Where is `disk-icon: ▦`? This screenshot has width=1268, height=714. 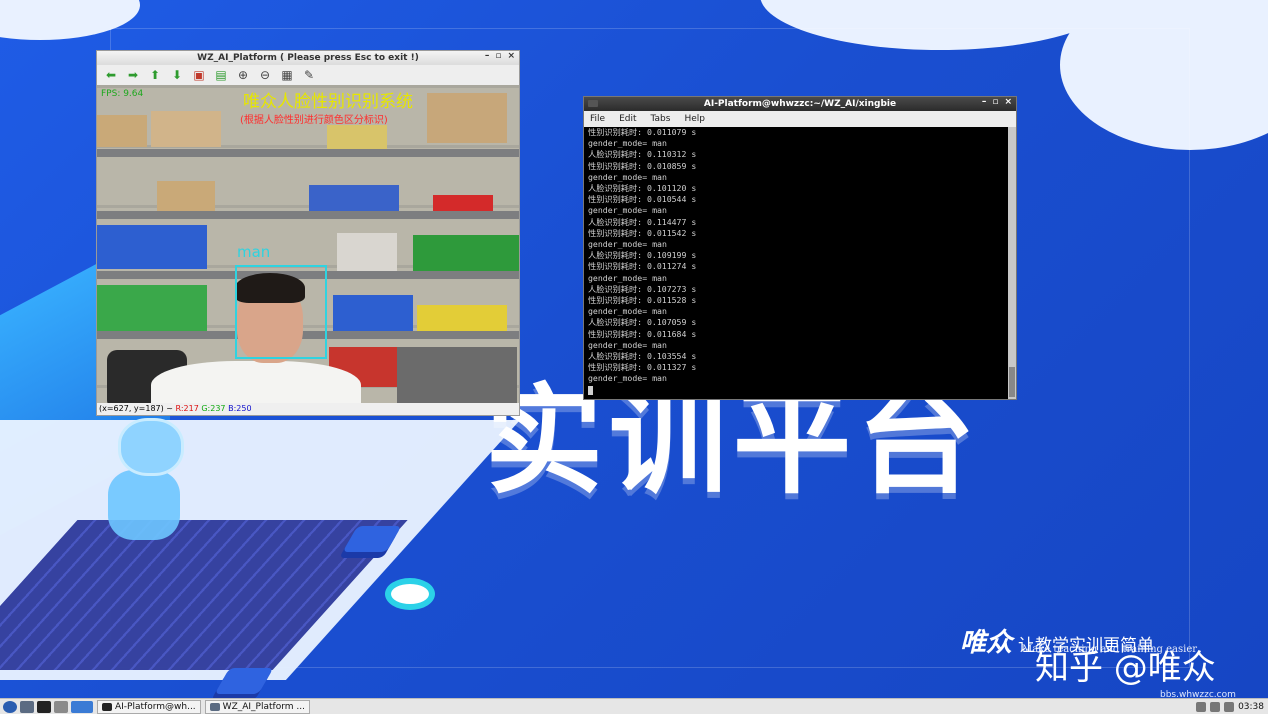
disk-icon: ▦ is located at coordinates (287, 75).